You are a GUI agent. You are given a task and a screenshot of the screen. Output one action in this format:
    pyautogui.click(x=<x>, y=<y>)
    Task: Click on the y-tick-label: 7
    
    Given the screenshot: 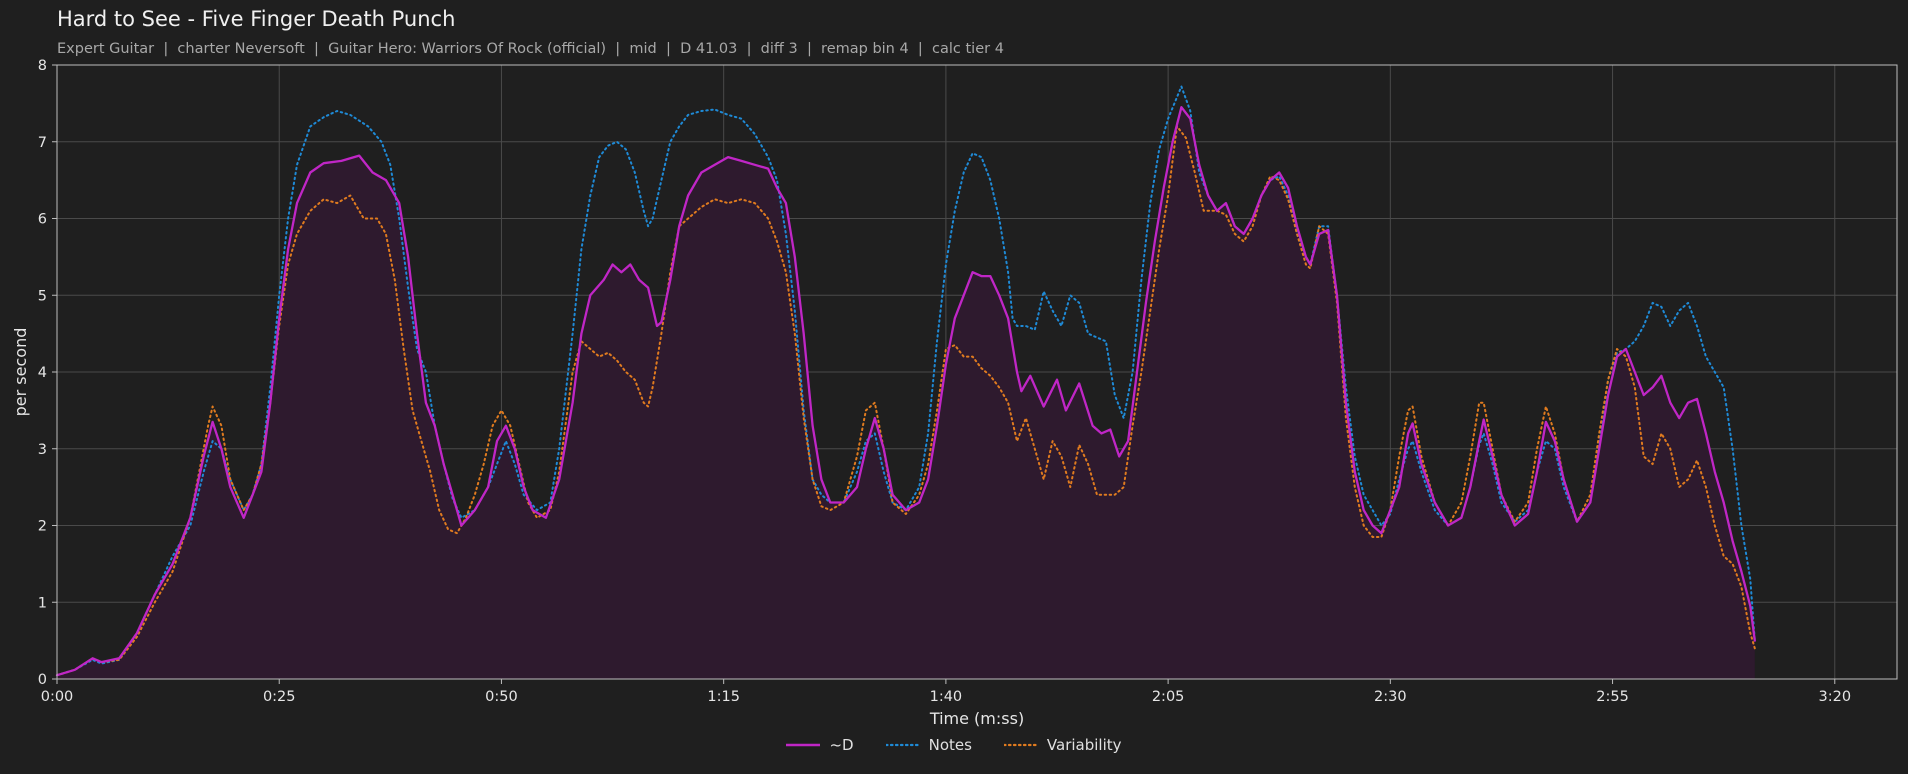 What is the action you would take?
    pyautogui.click(x=42, y=143)
    